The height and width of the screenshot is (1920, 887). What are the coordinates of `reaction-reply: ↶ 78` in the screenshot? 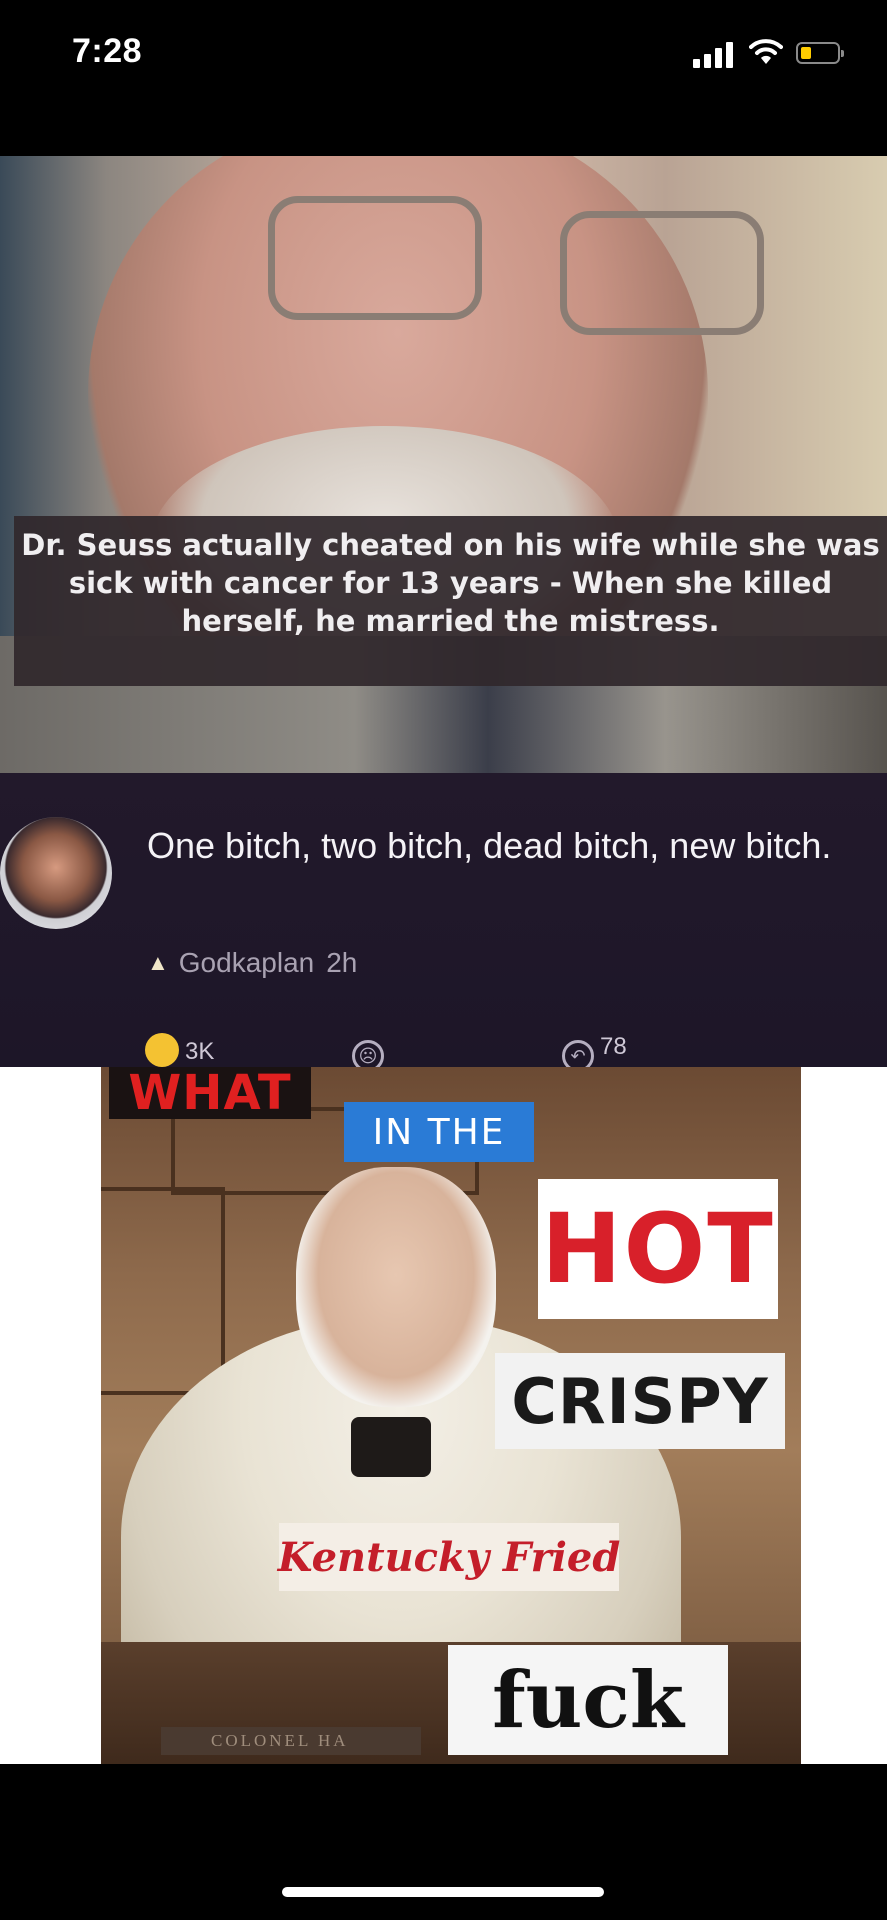 It's located at (594, 1050).